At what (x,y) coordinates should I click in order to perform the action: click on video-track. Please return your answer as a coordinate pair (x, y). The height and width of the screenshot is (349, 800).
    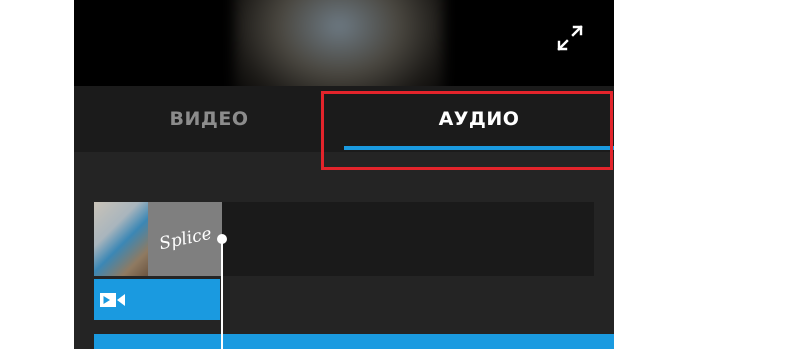
    Looking at the image, I should click on (157, 299).